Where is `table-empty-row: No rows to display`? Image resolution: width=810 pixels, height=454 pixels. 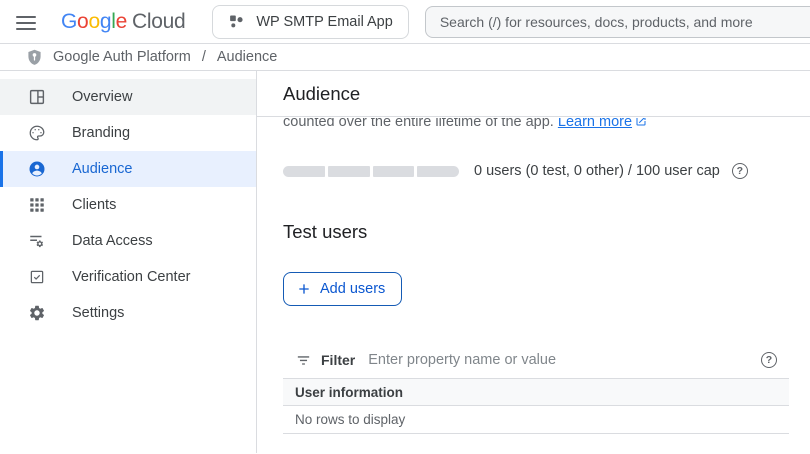 table-empty-row: No rows to display is located at coordinates (536, 420).